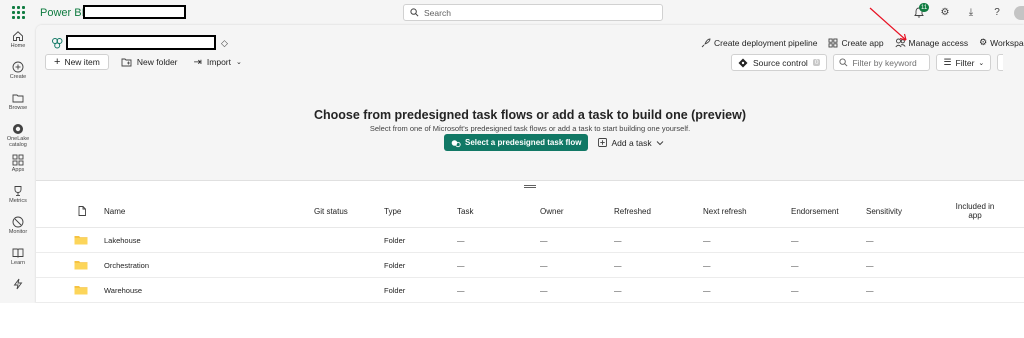  Describe the element at coordinates (122, 240) in the screenshot. I see `item-name: Lakehouse` at that location.